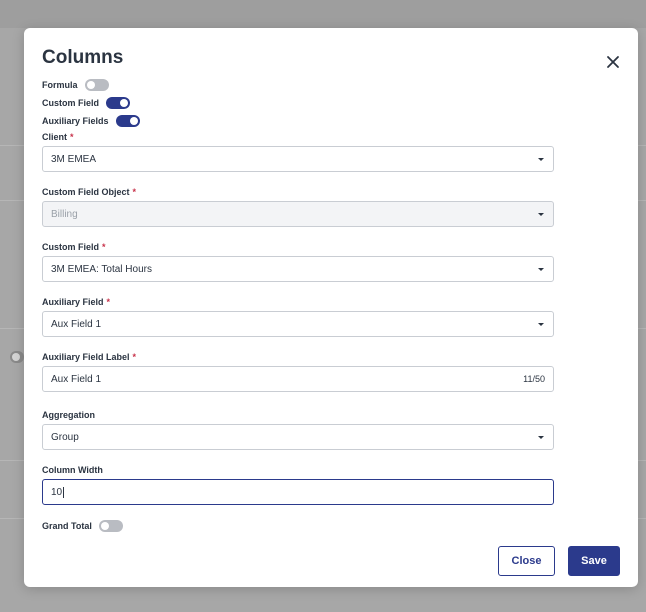  Describe the element at coordinates (75, 121) in the screenshot. I see `auxiliary-fields-label: Auxiliary Fields` at that location.